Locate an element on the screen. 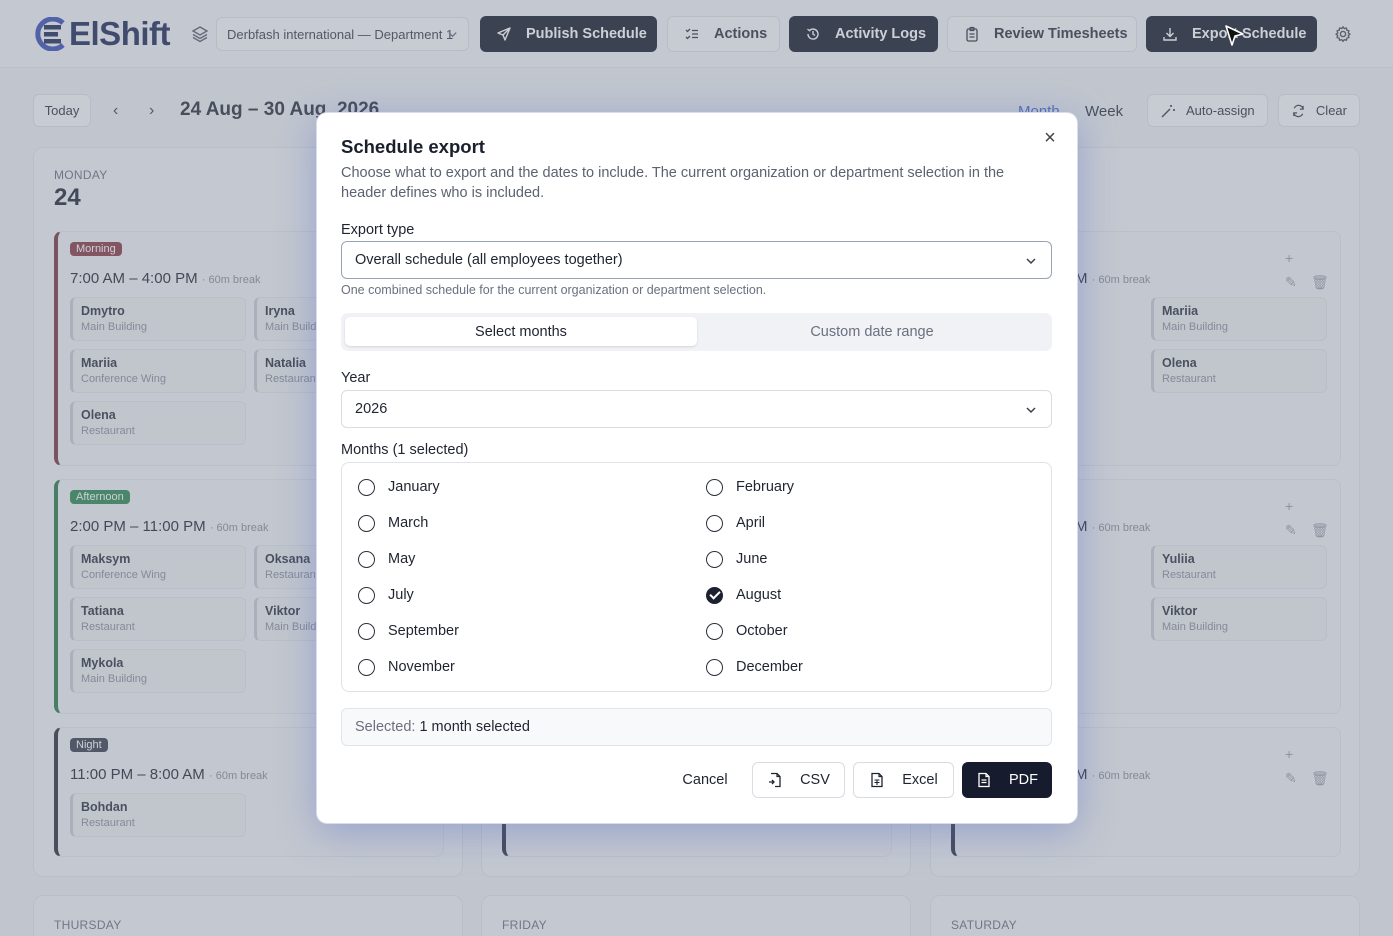  month-option-march: March is located at coordinates (393, 523).